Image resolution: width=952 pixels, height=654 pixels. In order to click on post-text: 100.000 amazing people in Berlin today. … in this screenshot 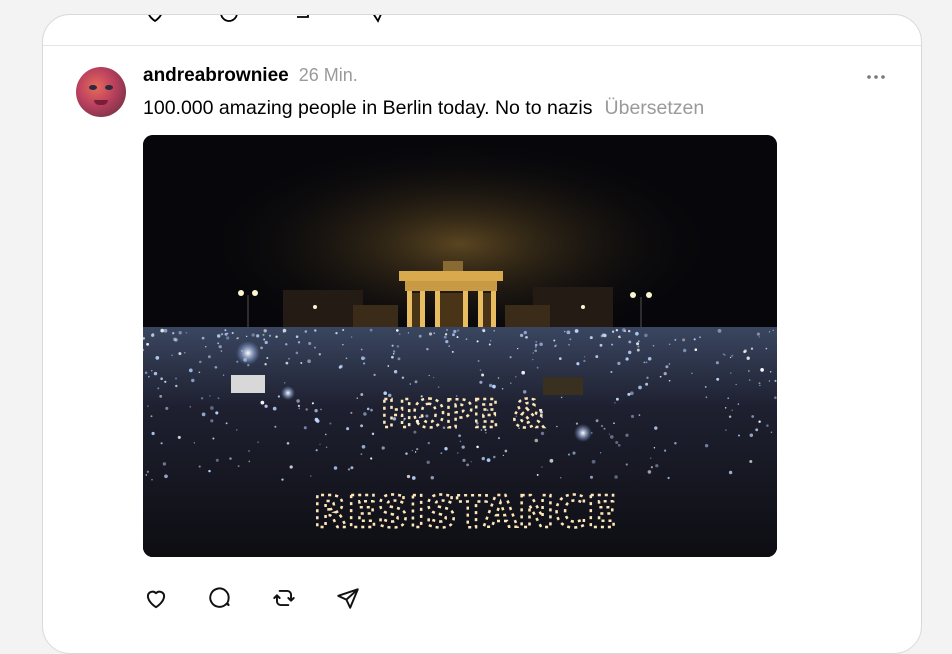, I will do `click(368, 108)`.